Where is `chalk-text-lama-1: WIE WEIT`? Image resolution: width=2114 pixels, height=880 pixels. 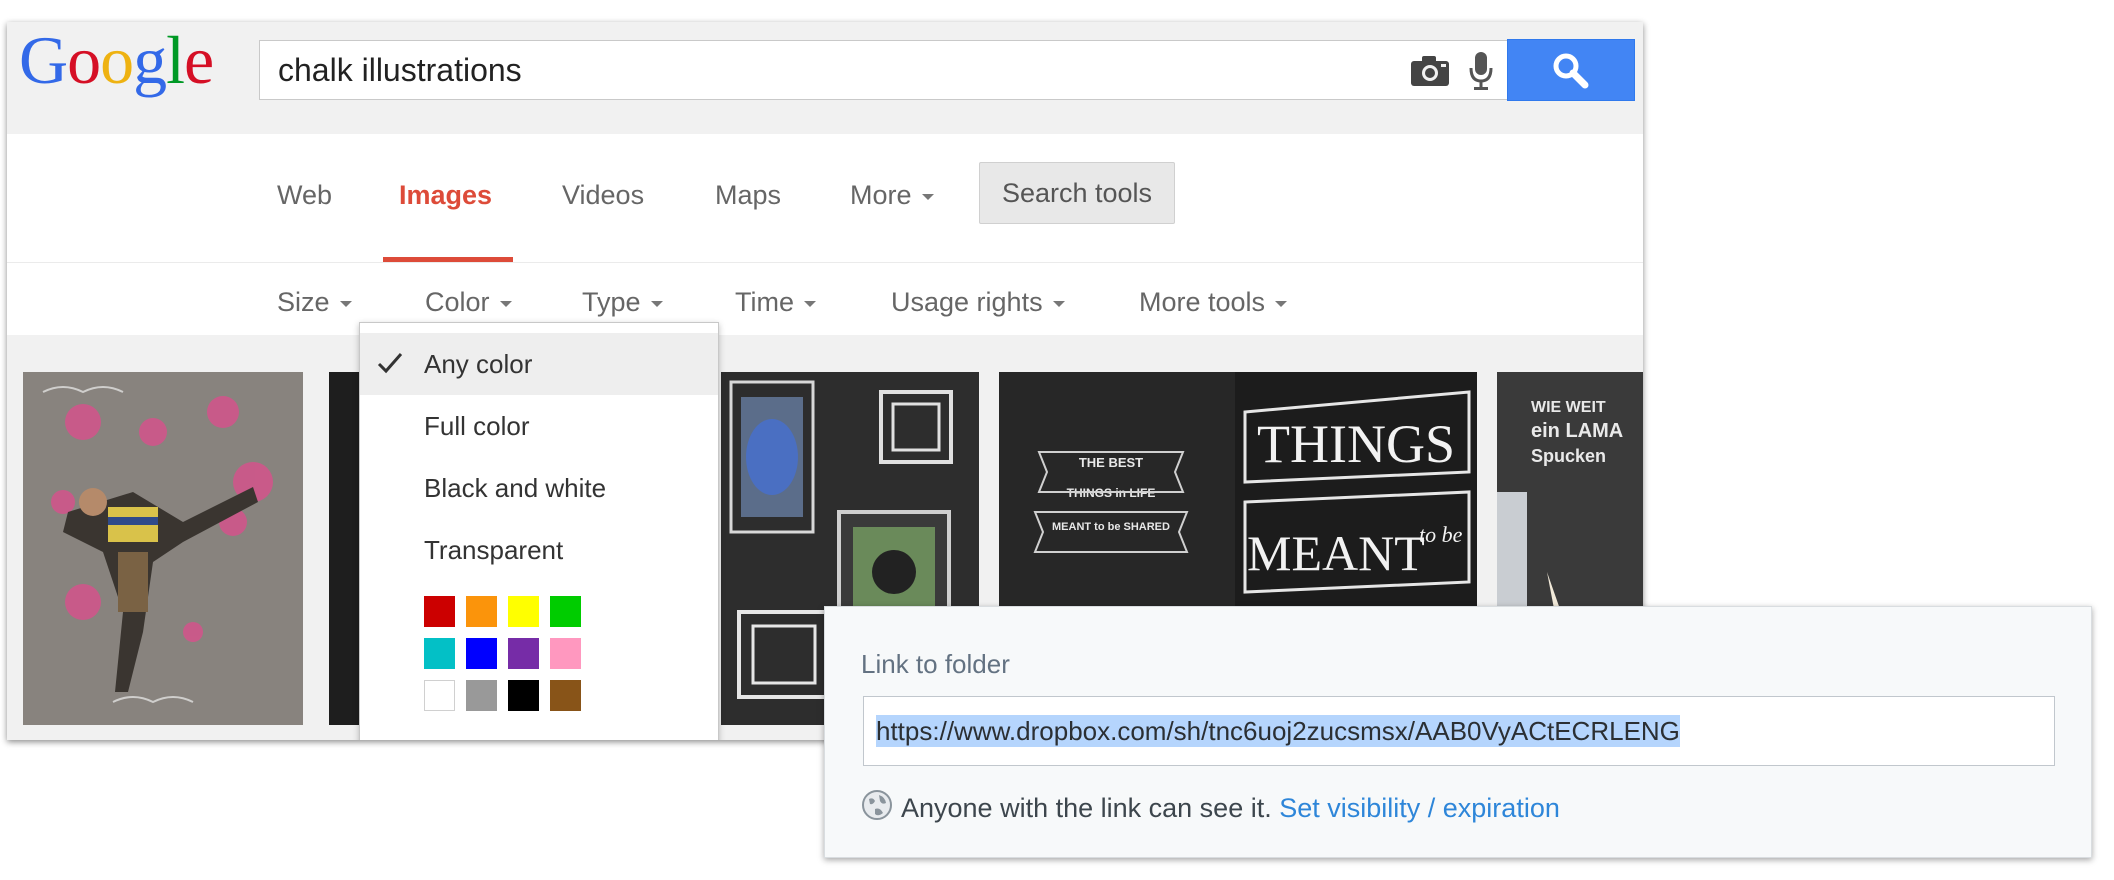 chalk-text-lama-1: WIE WEIT is located at coordinates (1568, 407).